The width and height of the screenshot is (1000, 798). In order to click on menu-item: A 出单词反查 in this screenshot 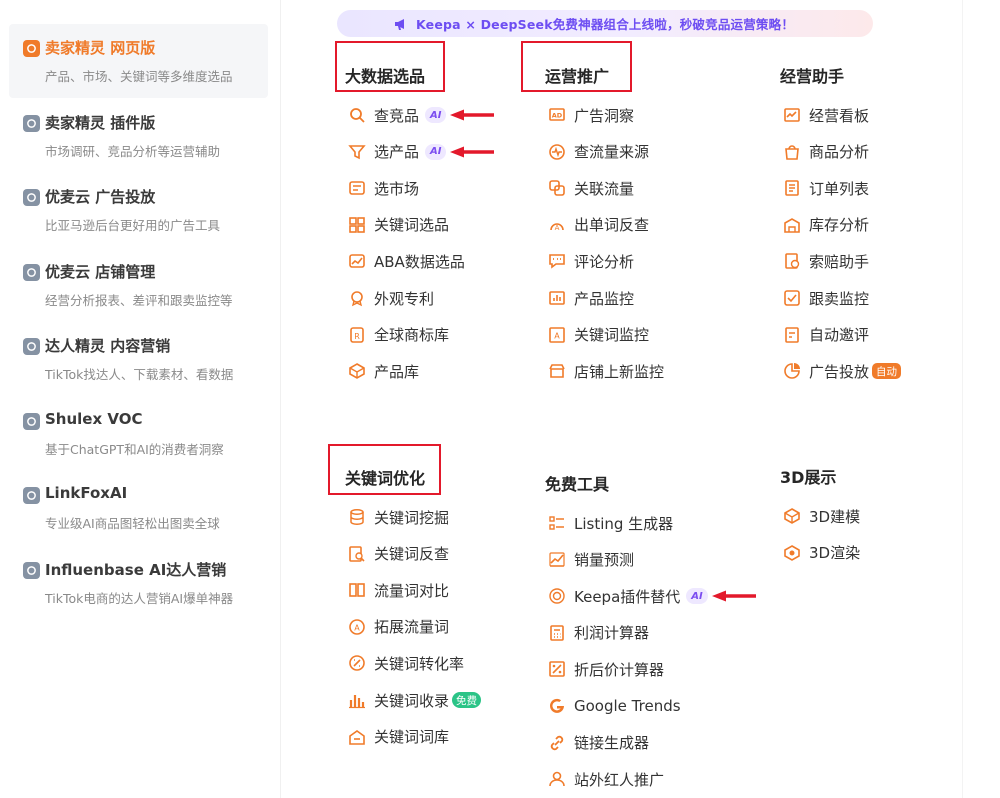, I will do `click(598, 225)`.